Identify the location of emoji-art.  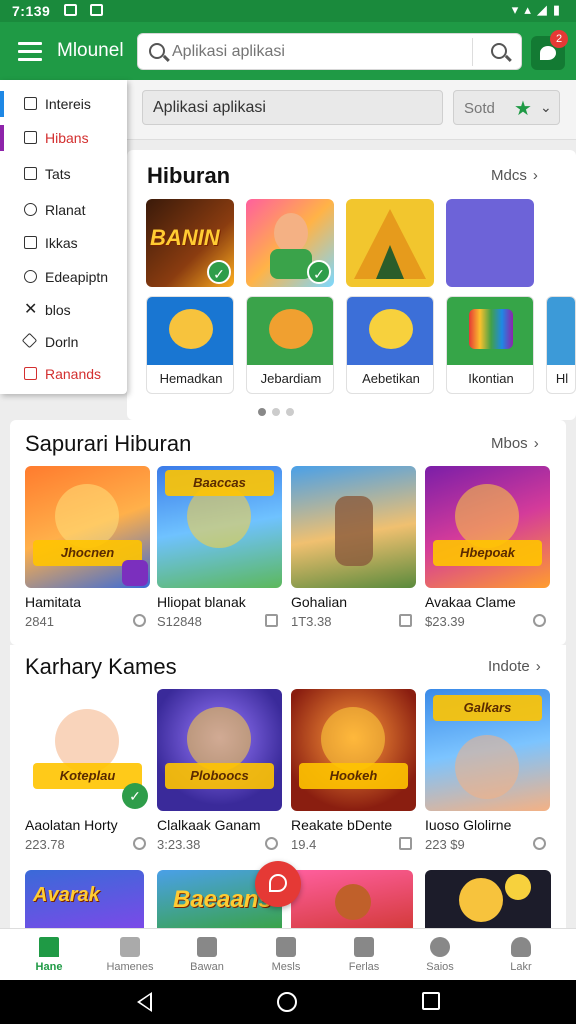
(481, 900).